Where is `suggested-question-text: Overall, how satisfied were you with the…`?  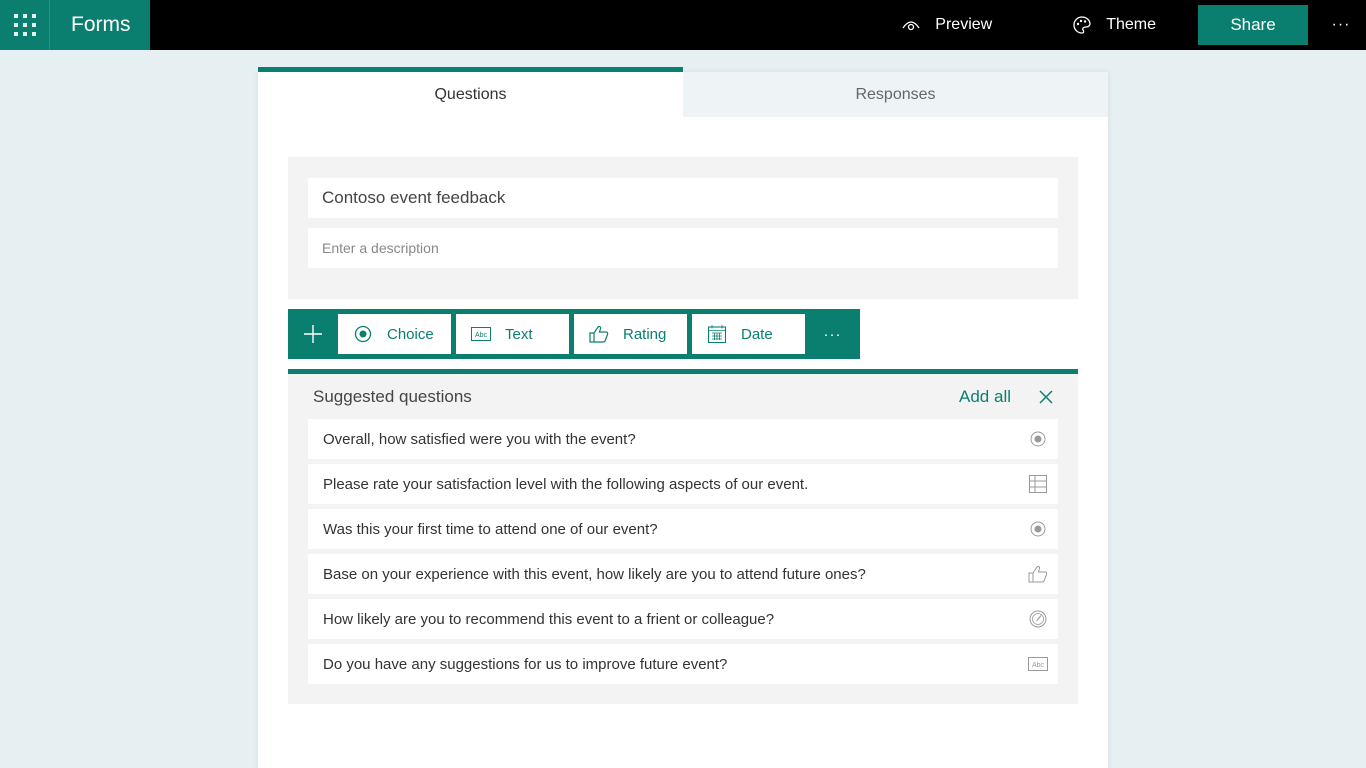 suggested-question-text: Overall, how satisfied were you with the… is located at coordinates (479, 439).